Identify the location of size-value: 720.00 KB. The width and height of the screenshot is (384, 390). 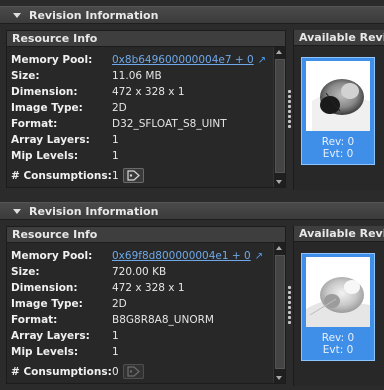
(139, 272).